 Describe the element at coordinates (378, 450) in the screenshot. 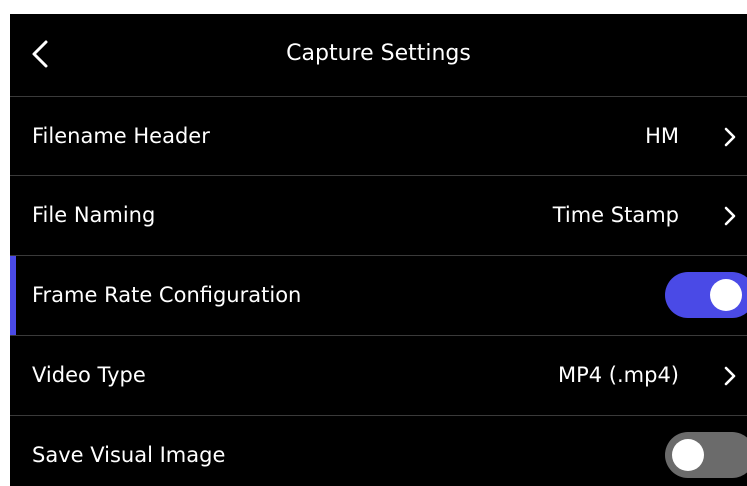

I see `setting-row-save-visual-image: Save Visual Image` at that location.